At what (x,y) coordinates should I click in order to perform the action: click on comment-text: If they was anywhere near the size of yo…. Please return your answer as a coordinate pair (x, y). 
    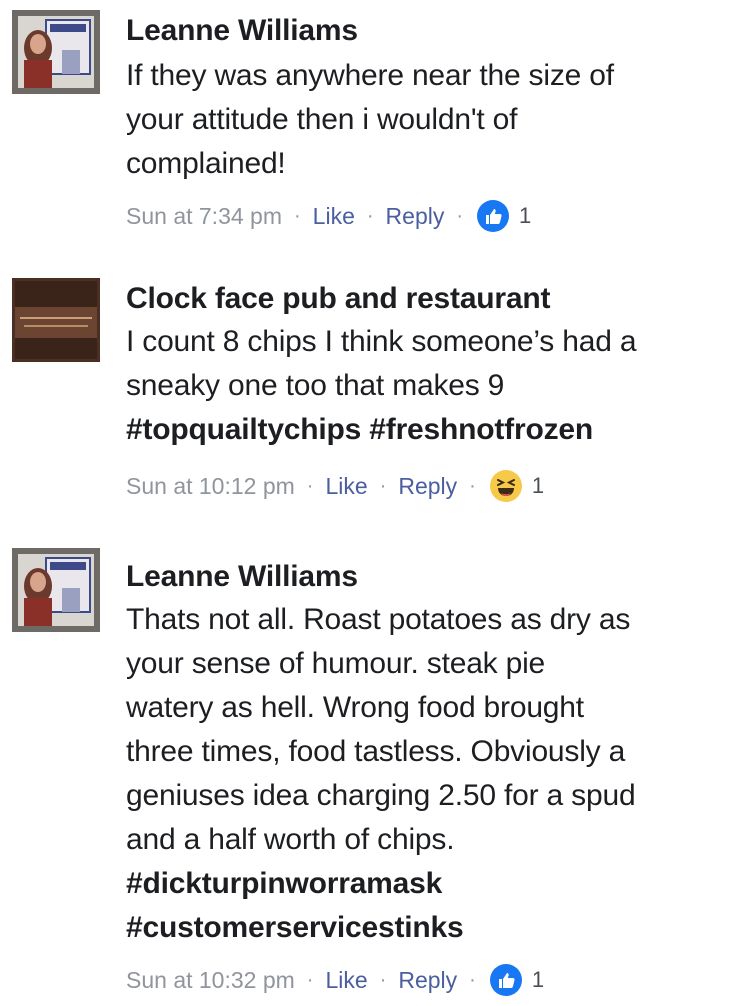
    Looking at the image, I should click on (426, 120).